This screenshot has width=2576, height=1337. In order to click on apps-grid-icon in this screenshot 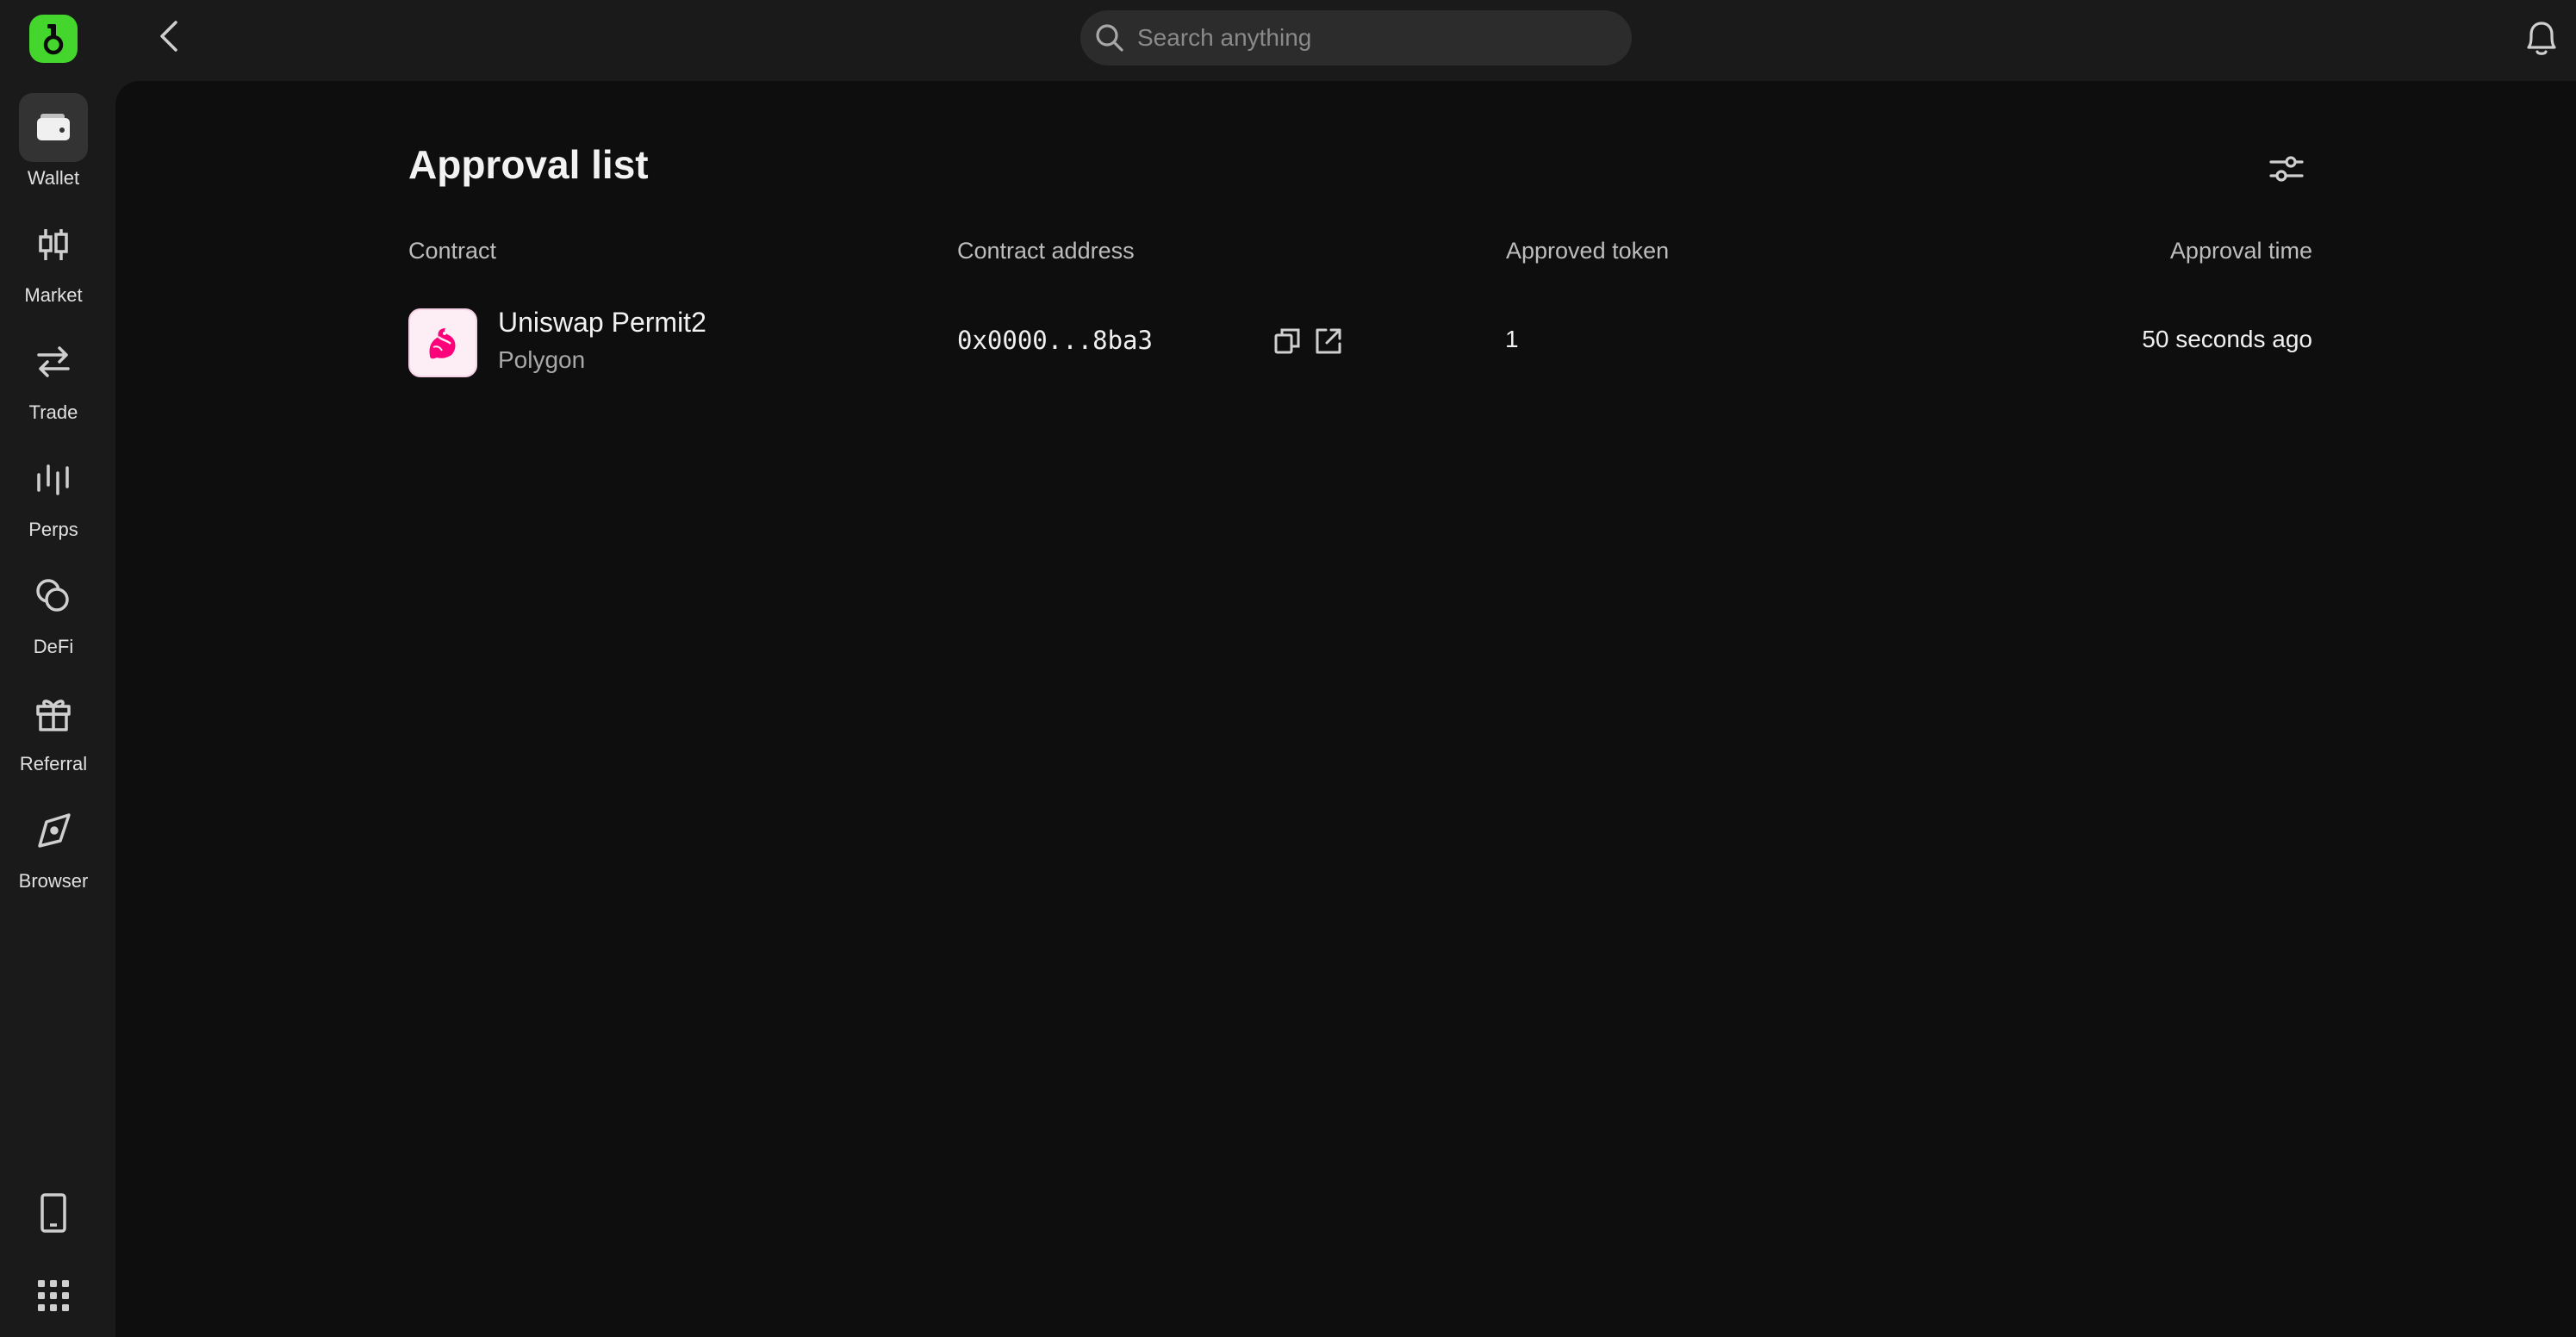, I will do `click(54, 1296)`.